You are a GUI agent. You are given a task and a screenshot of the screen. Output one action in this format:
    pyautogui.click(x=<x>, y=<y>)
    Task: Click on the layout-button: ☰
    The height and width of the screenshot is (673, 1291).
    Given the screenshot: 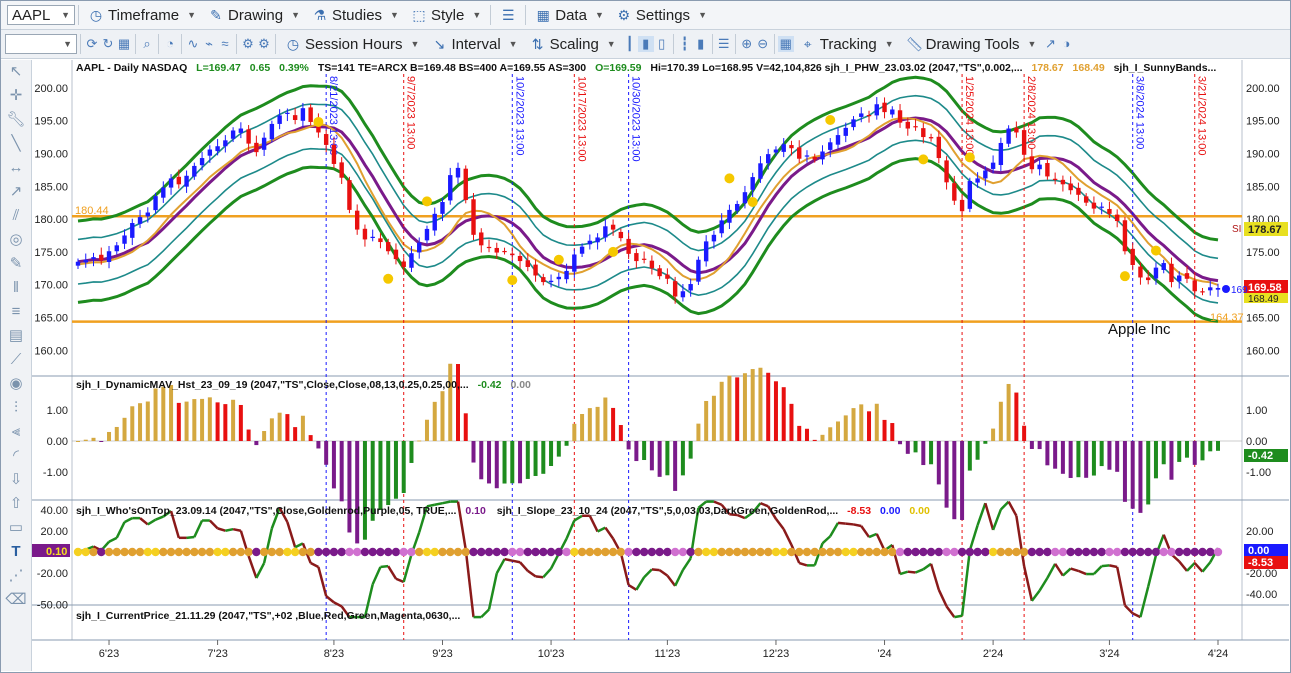 What is the action you would take?
    pyautogui.click(x=508, y=15)
    